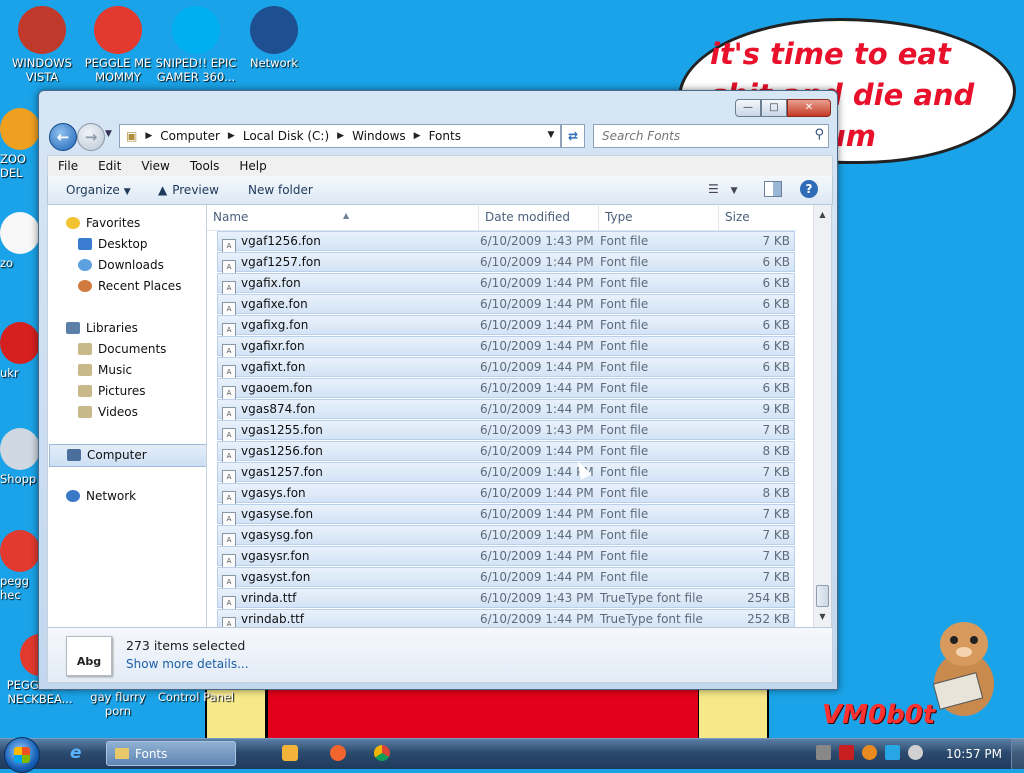 The image size is (1024, 773). I want to click on show-desktop-button, so click(1017, 754).